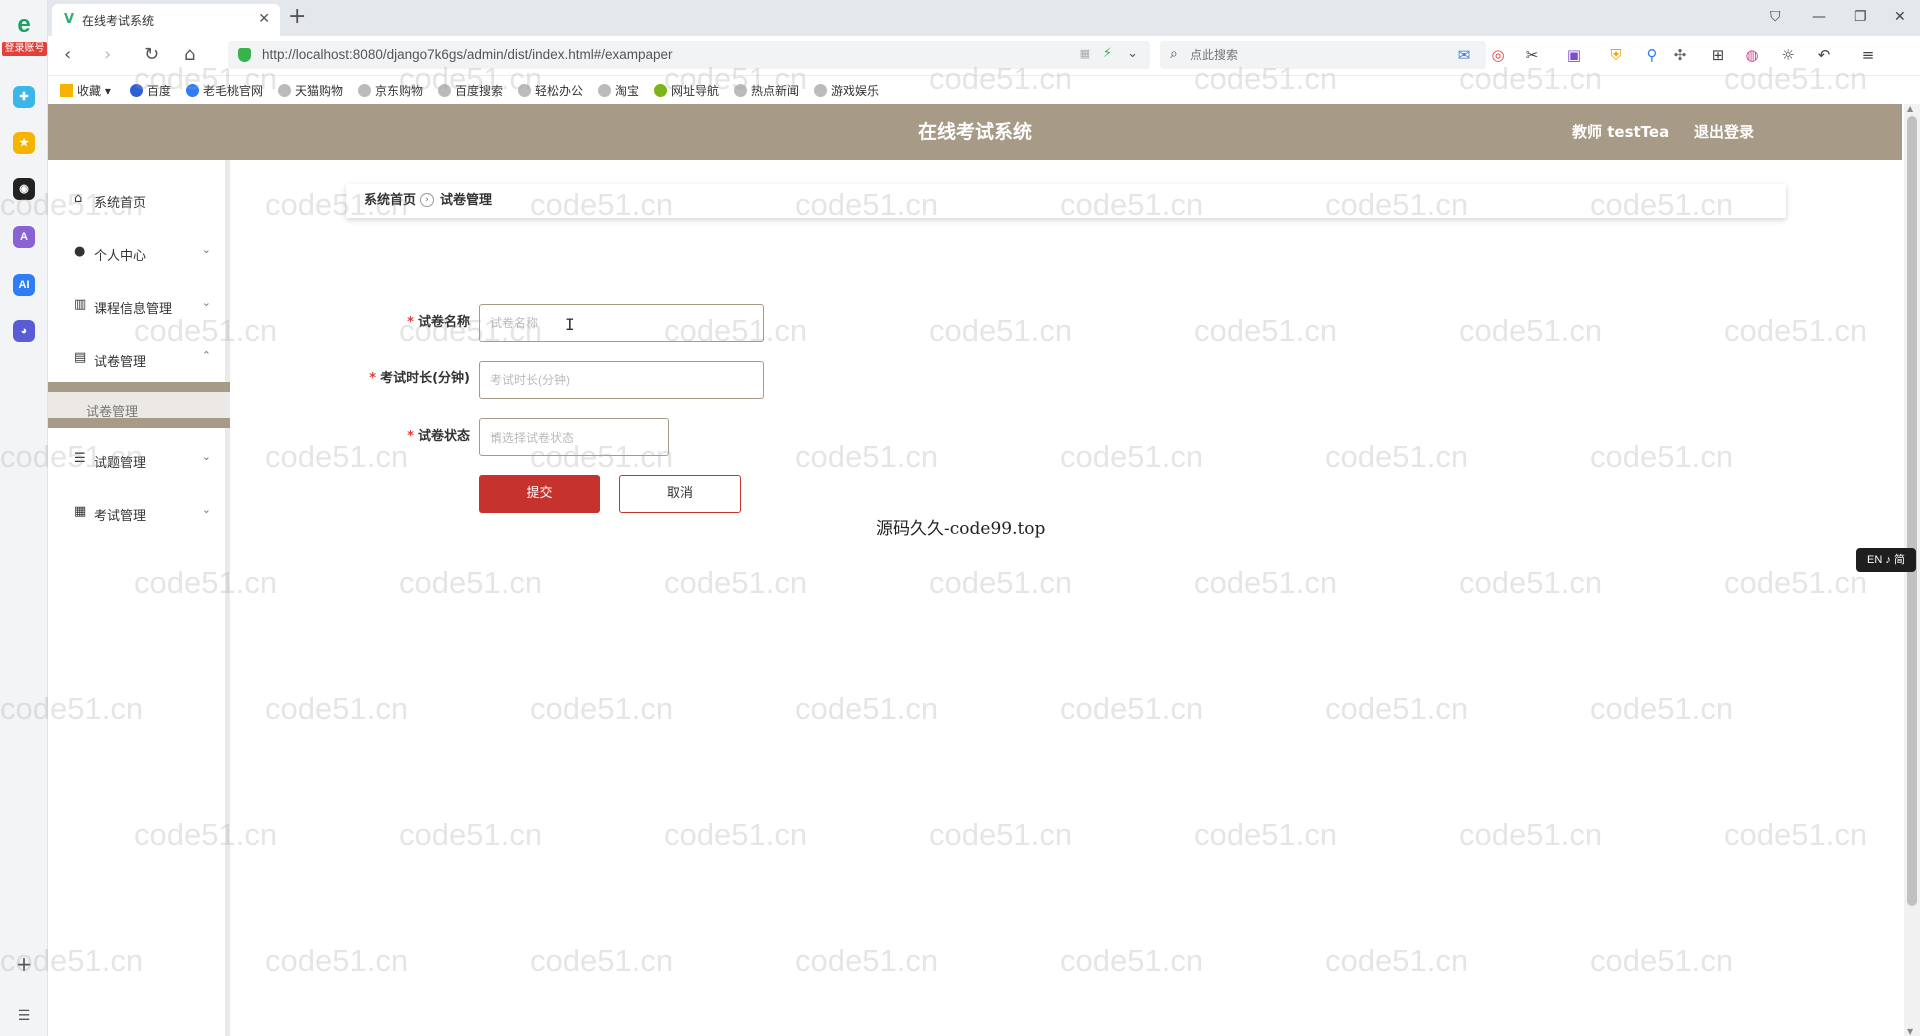 The height and width of the screenshot is (1036, 1920). Describe the element at coordinates (766, 90) in the screenshot. I see `bookmark-news: 热点新闻` at that location.